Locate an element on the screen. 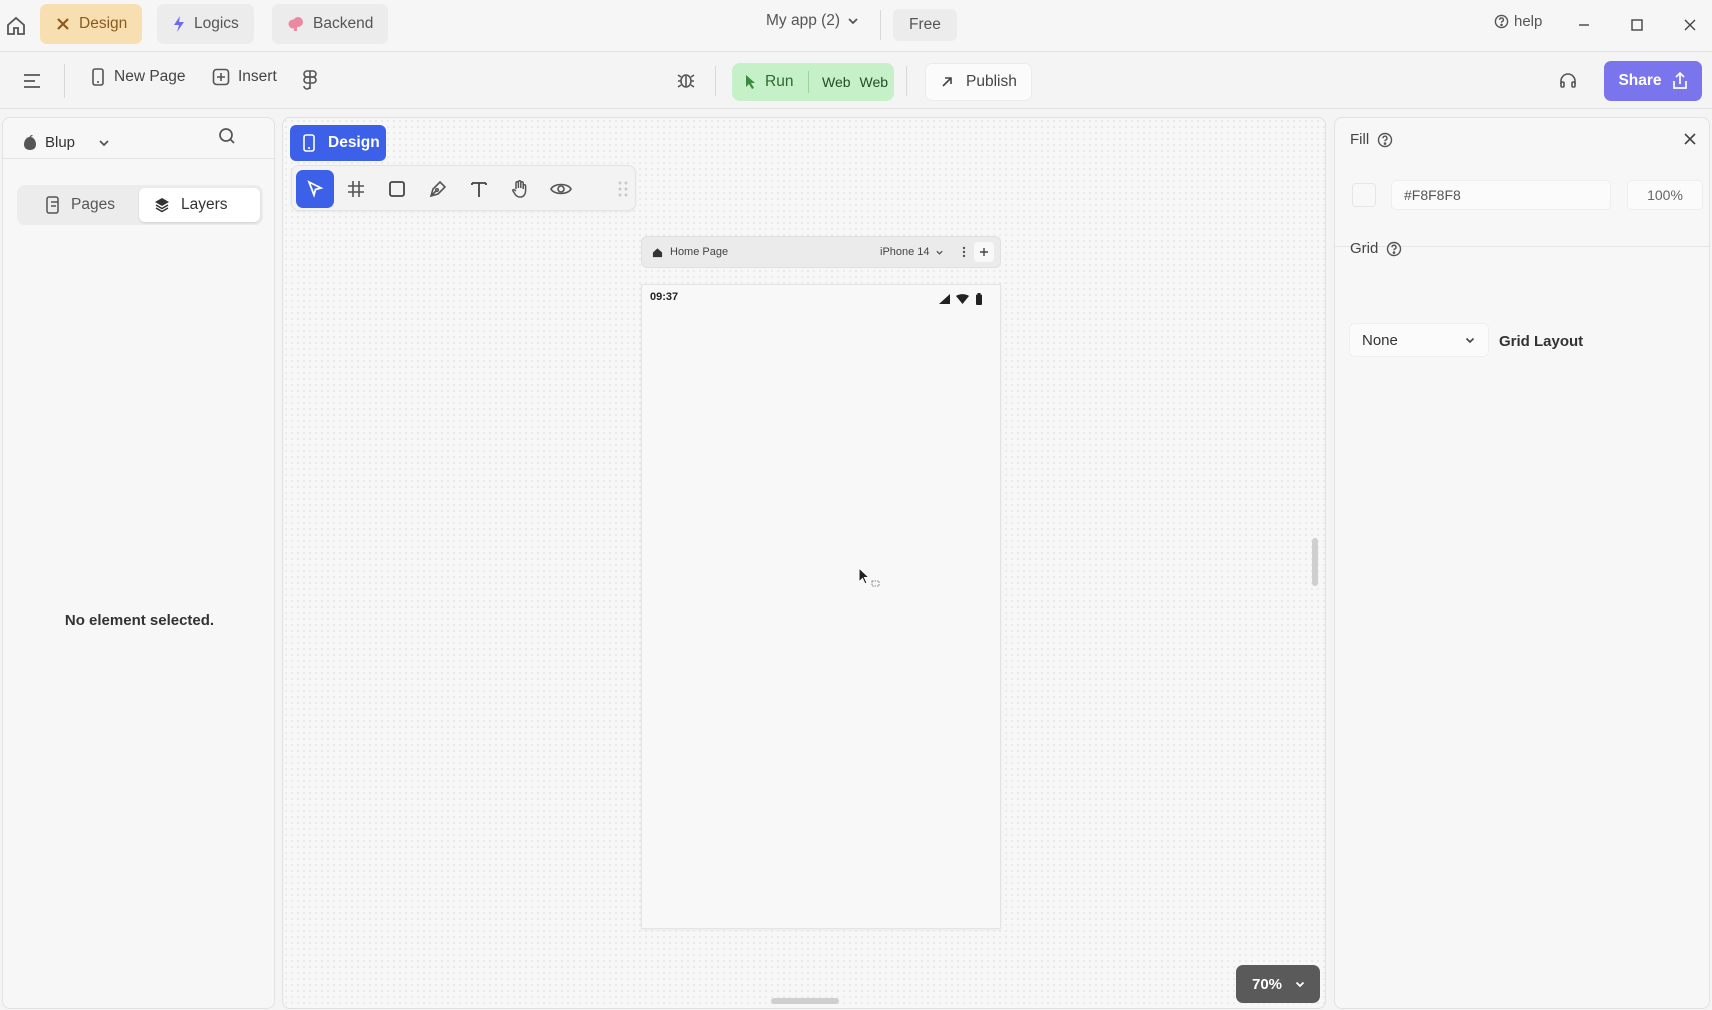 The height and width of the screenshot is (1010, 1712). no-selection-message: No element selected. is located at coordinates (139, 620).